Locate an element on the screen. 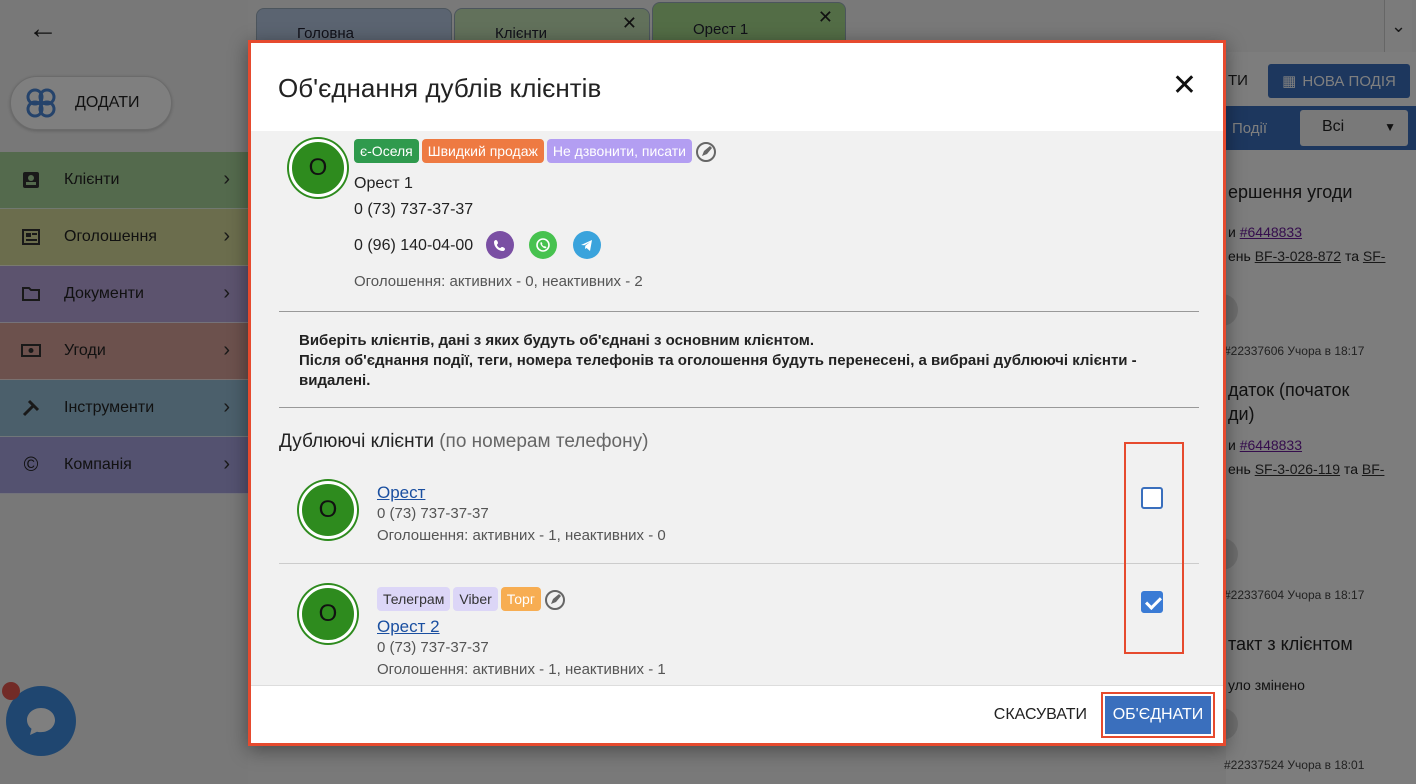  telegram-icon is located at coordinates (587, 245).